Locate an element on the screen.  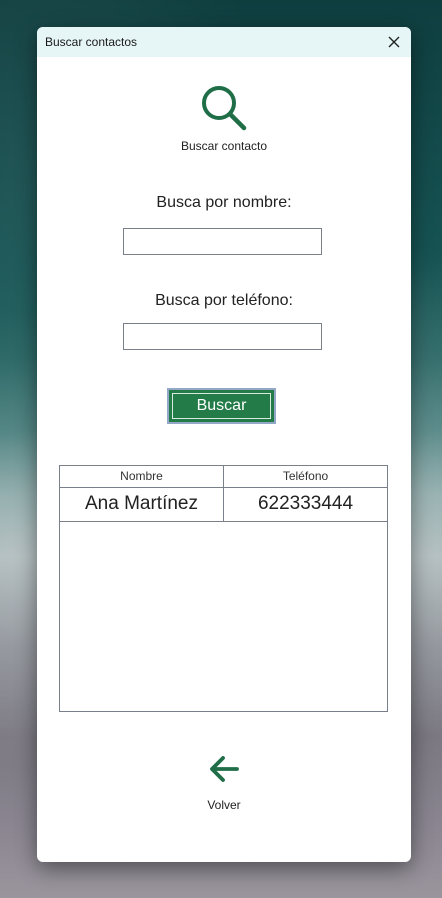
cell-name: Ana Martínez is located at coordinates (141, 503).